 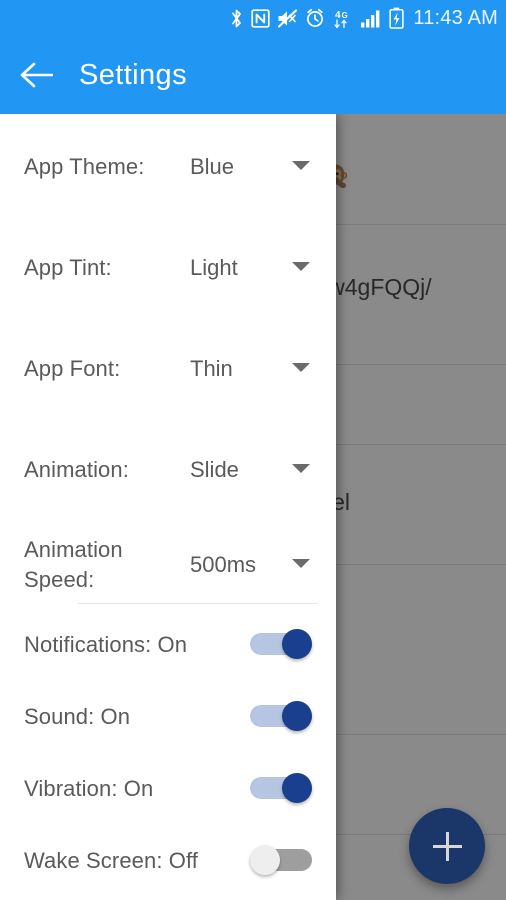 What do you see at coordinates (253, 75) in the screenshot?
I see `app-bar: Settings` at bounding box center [253, 75].